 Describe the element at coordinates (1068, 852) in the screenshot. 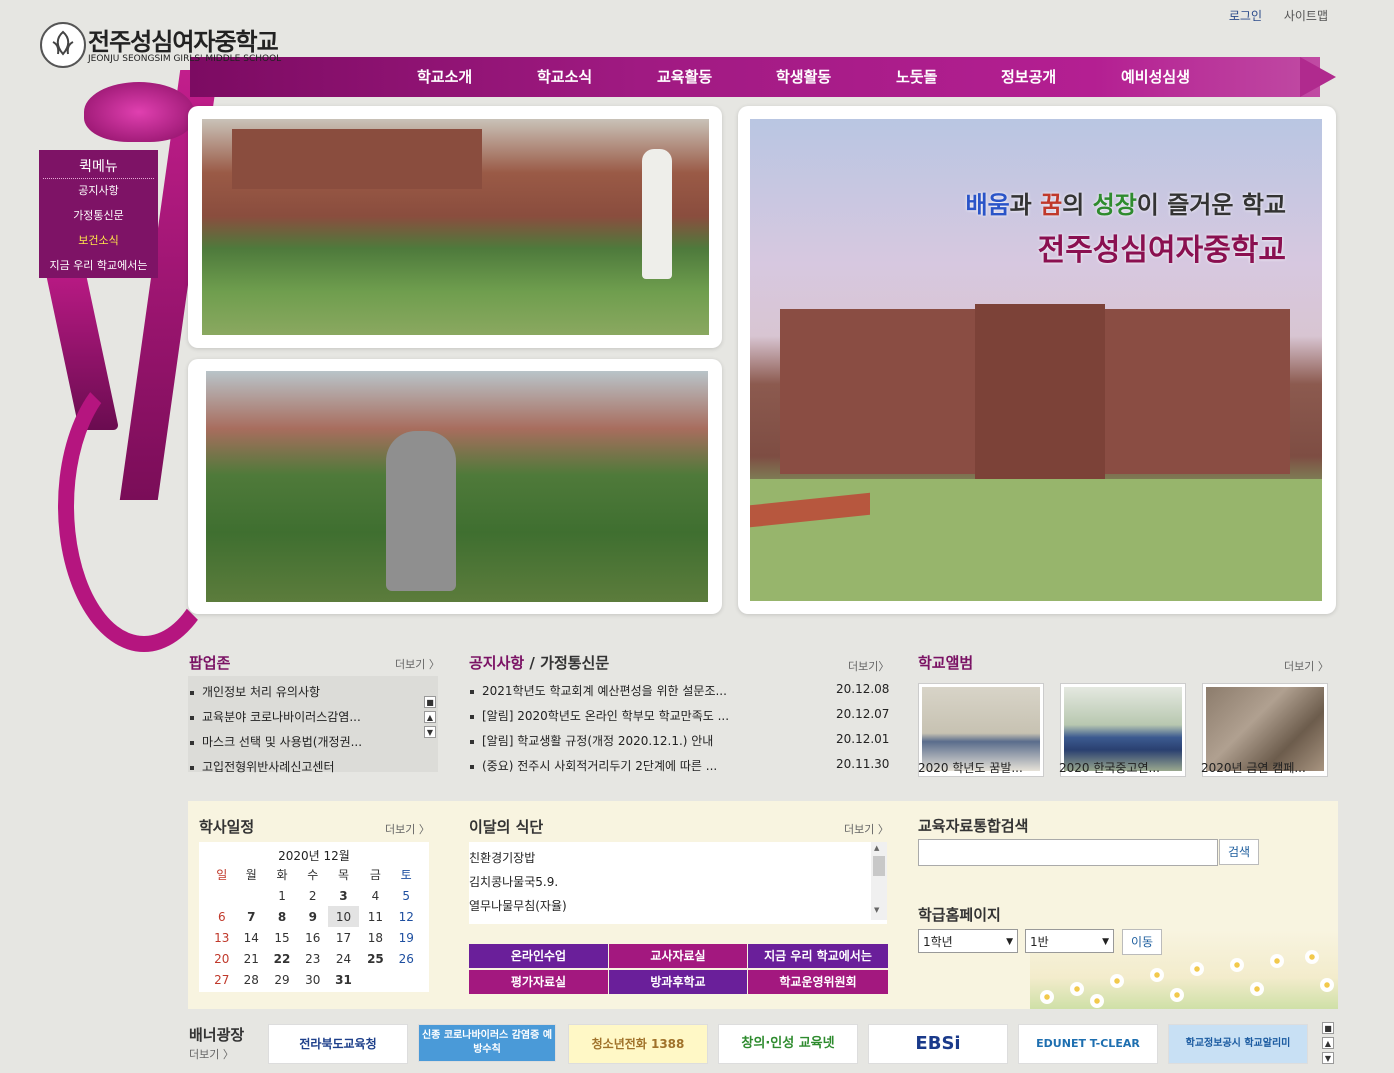

I see `search-input` at that location.